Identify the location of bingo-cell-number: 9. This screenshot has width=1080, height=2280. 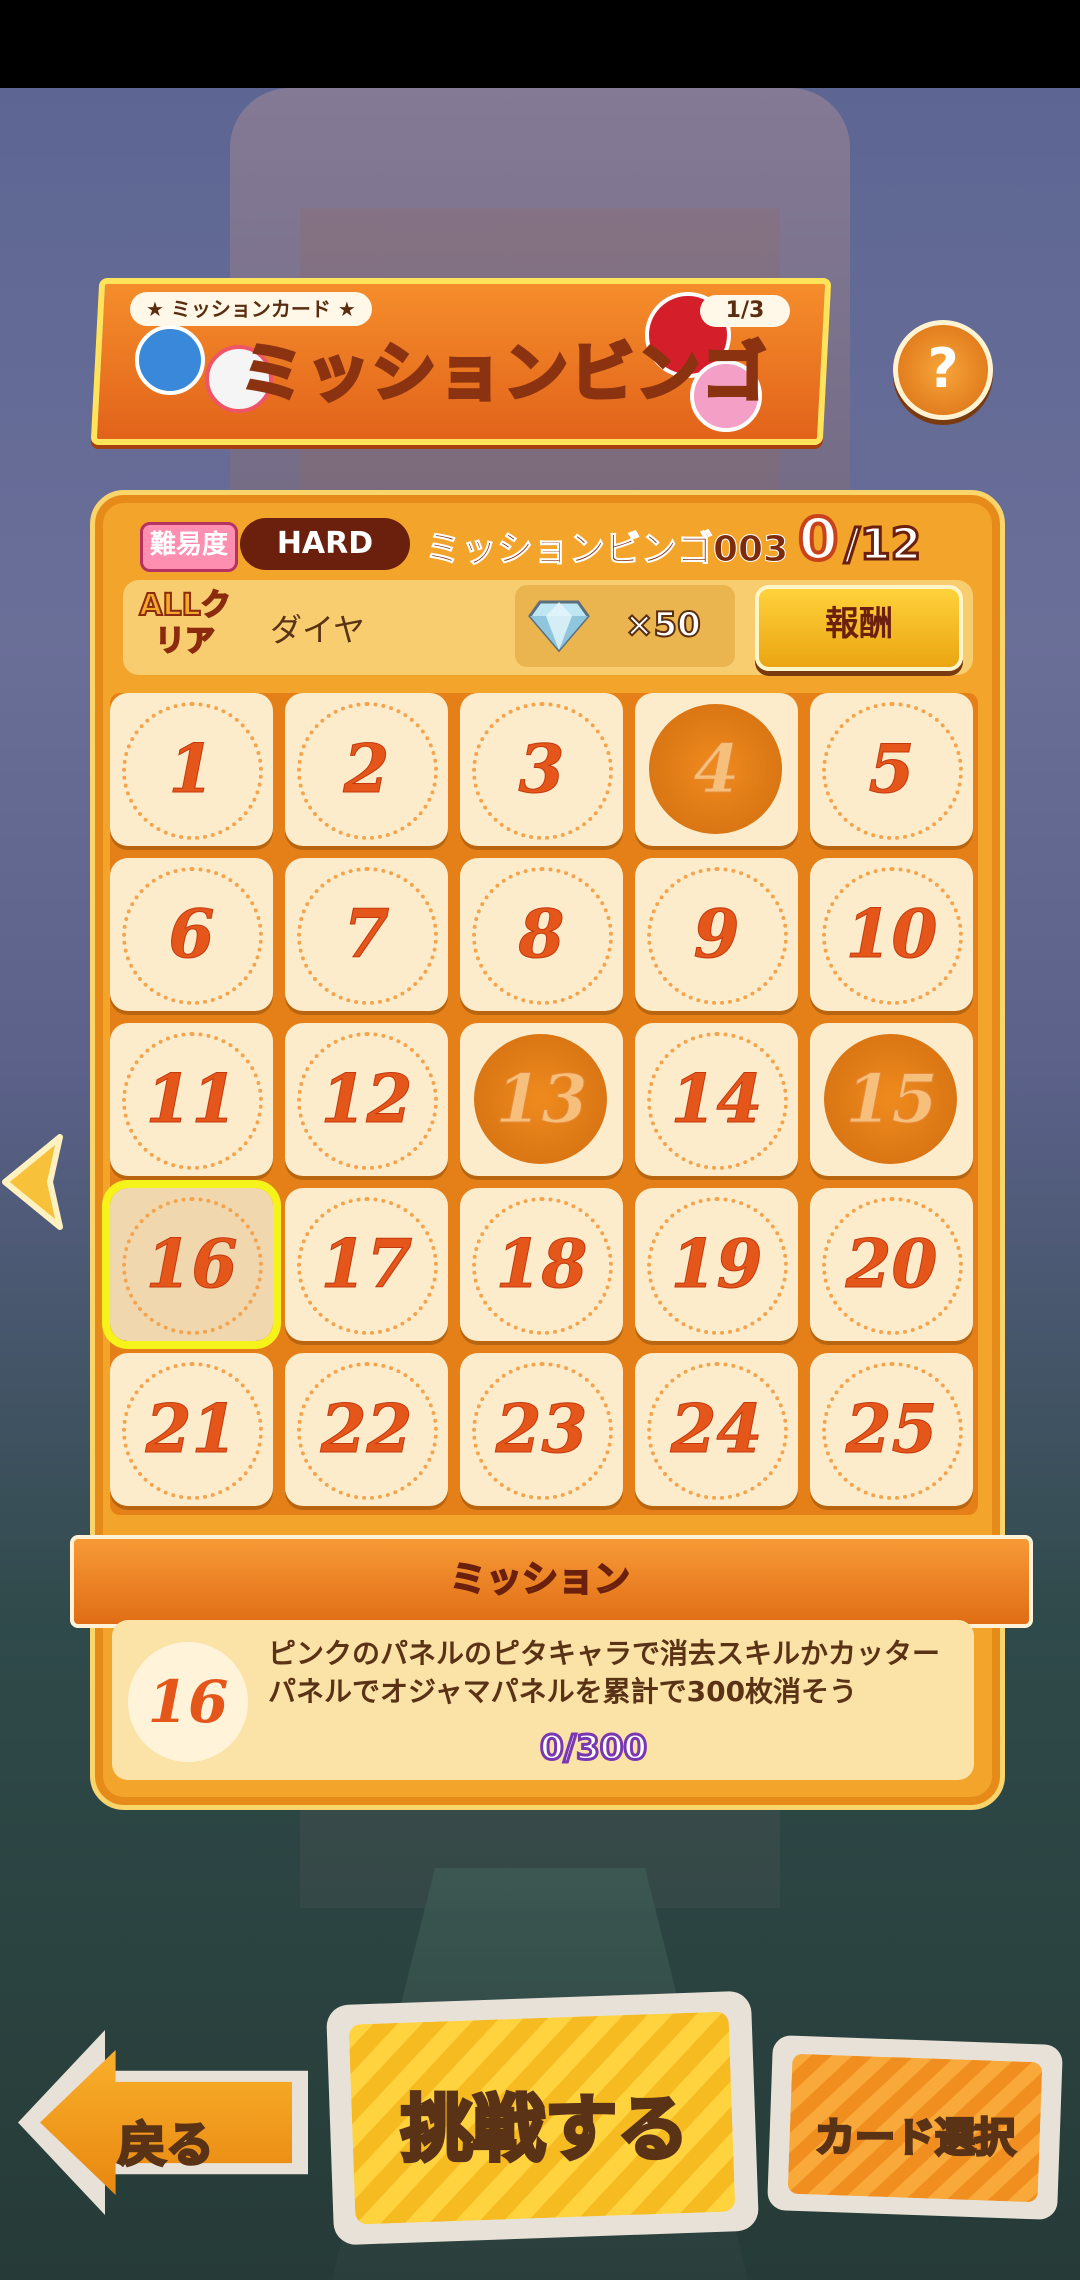
(716, 934).